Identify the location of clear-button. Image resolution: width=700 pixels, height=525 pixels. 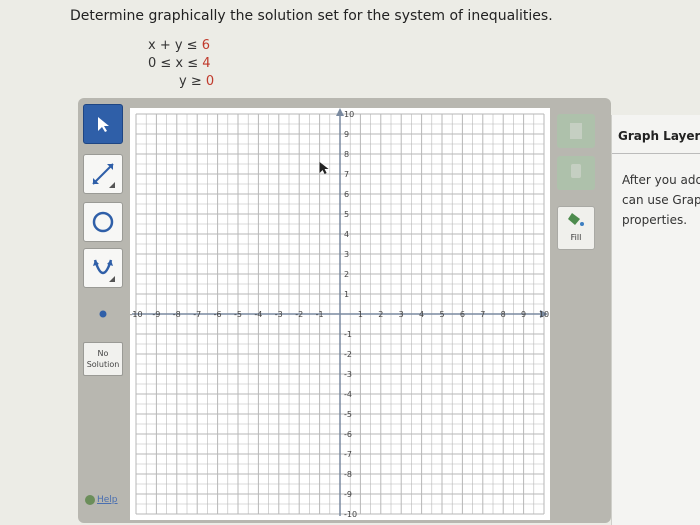
(576, 173).